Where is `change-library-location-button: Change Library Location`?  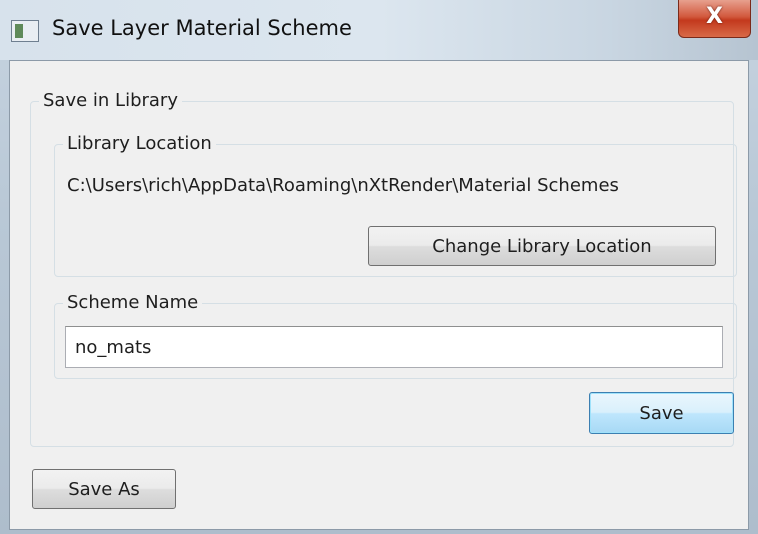
change-library-location-button: Change Library Location is located at coordinates (542, 246).